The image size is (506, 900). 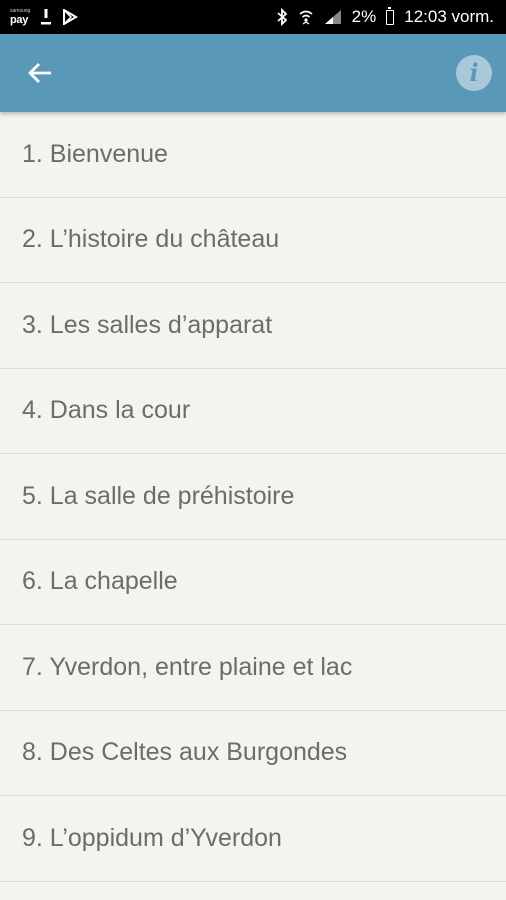 I want to click on list-item-label: 2. L’histoire du château, so click(x=151, y=239).